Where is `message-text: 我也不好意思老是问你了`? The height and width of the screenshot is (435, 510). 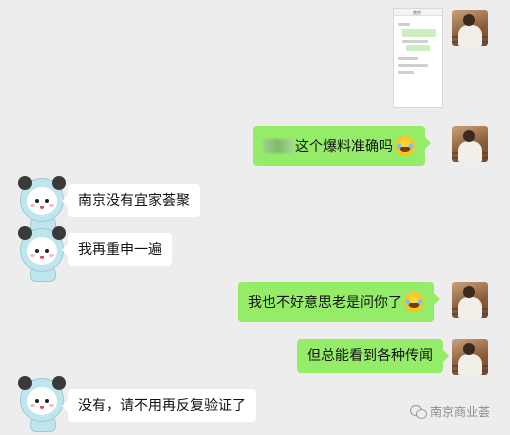
message-text: 我也不好意思老是问你了 is located at coordinates (325, 303).